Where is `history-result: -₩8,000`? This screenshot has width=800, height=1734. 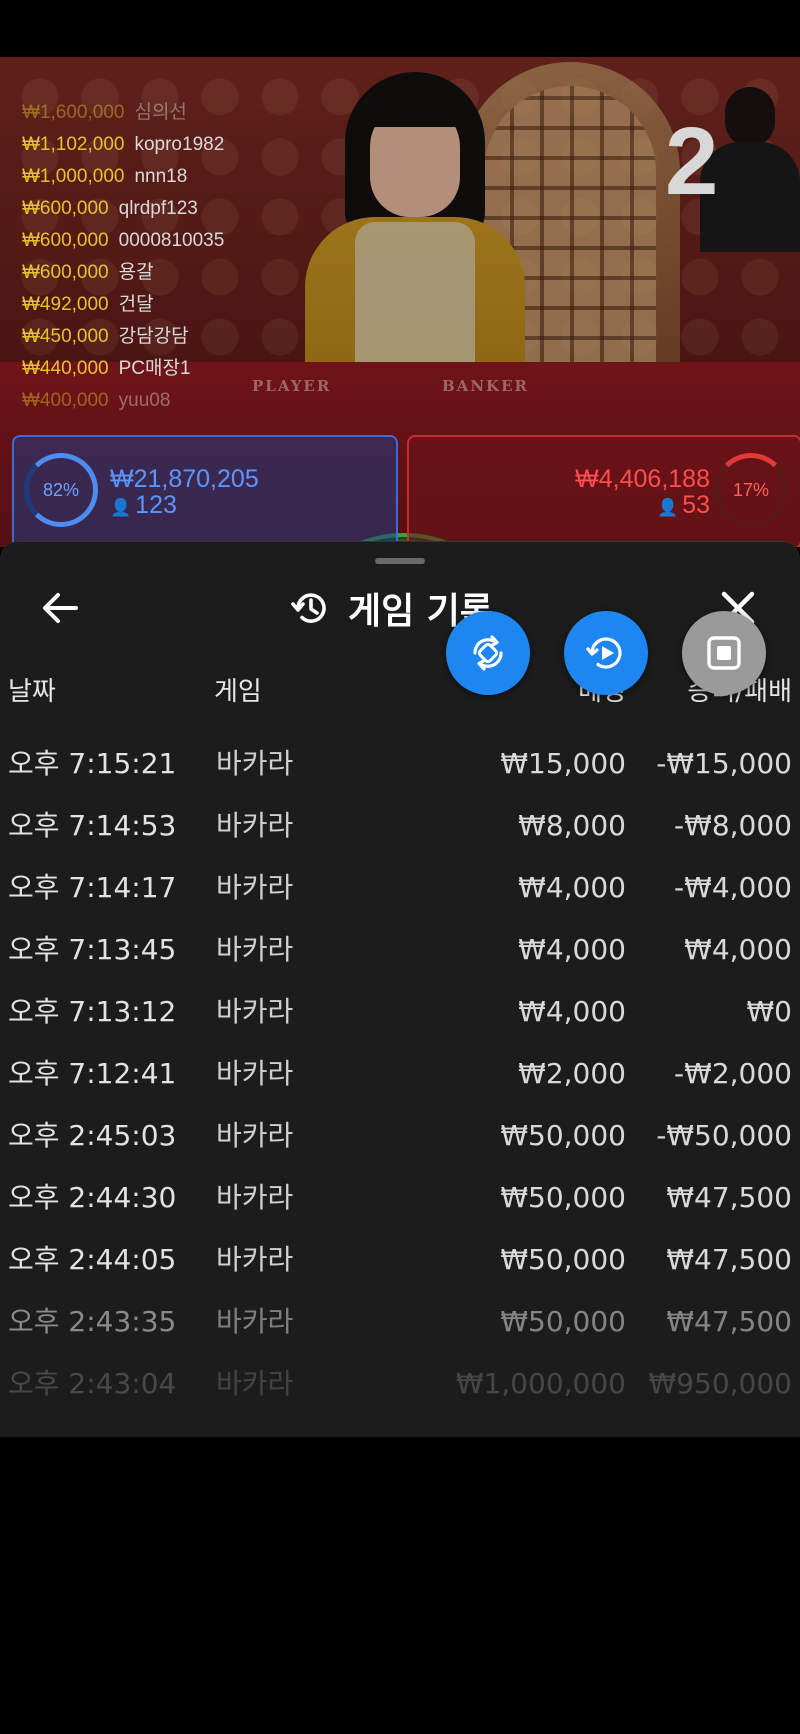
history-result: -₩8,000 is located at coordinates (733, 825).